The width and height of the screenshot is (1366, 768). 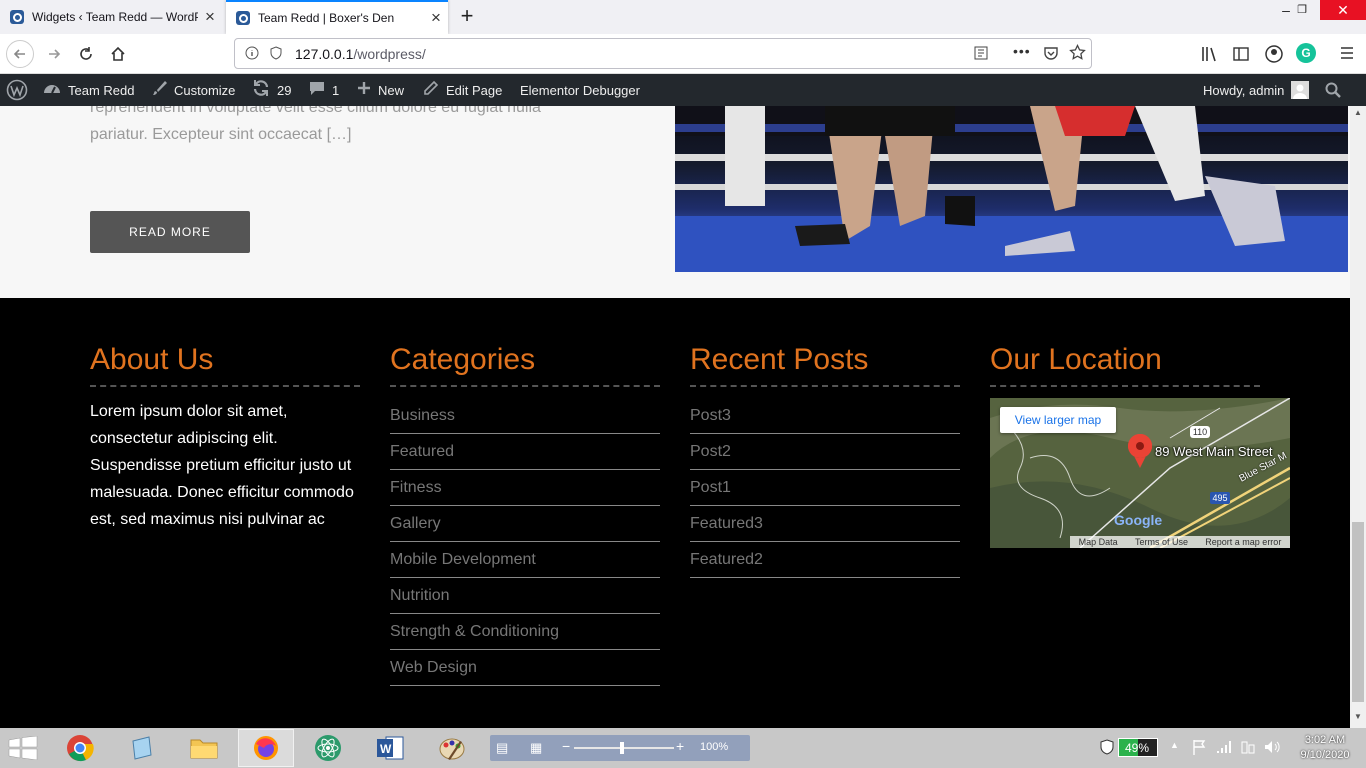 What do you see at coordinates (20, 54) in the screenshot?
I see `back-arrow-icon` at bounding box center [20, 54].